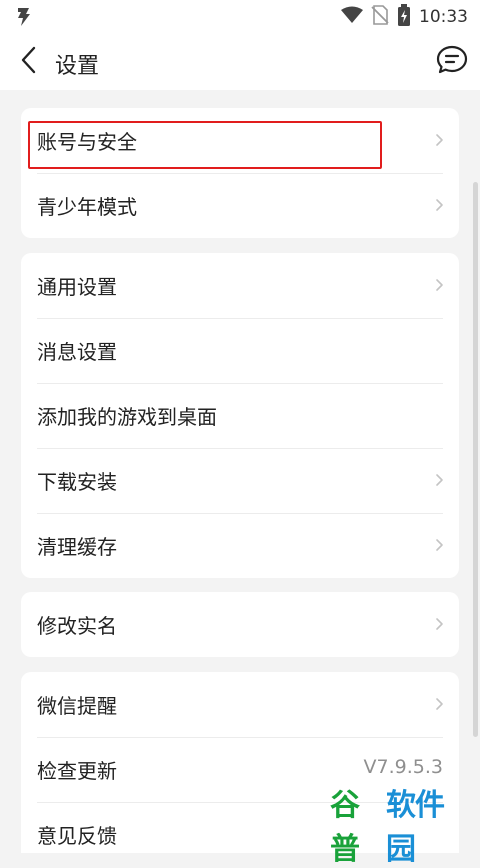 The width and height of the screenshot is (480, 868). I want to click on setting-label: 添加我的游戏到桌面, so click(127, 417).